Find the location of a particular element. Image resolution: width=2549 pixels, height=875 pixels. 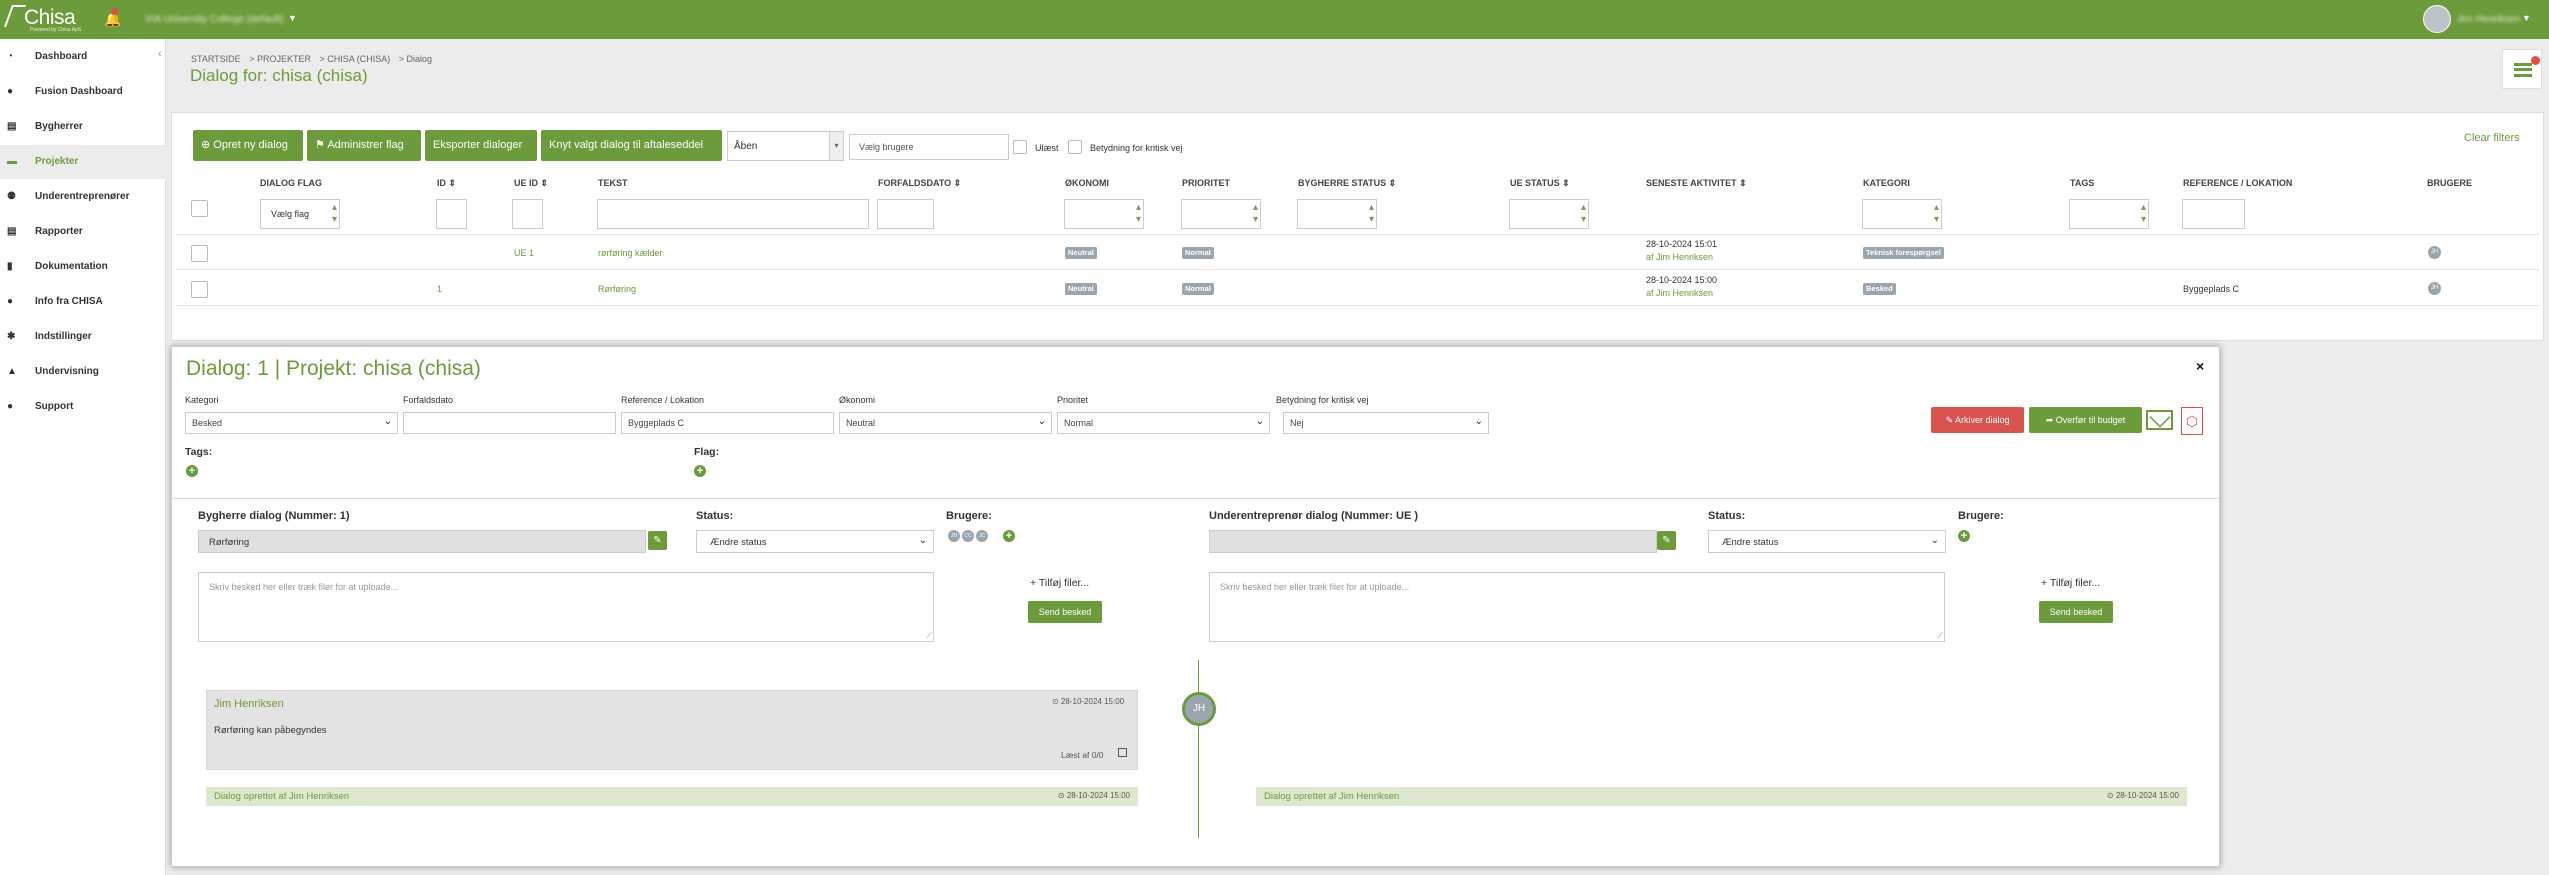

select-all-checkbox is located at coordinates (199, 208).